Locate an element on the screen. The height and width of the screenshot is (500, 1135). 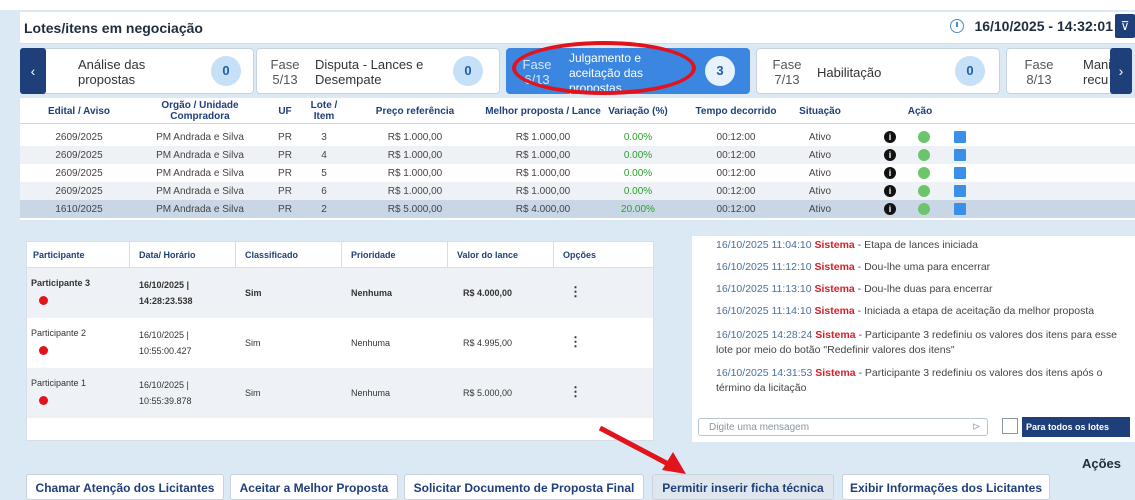
table-cell: 1610/2025 is located at coordinates (79, 209).